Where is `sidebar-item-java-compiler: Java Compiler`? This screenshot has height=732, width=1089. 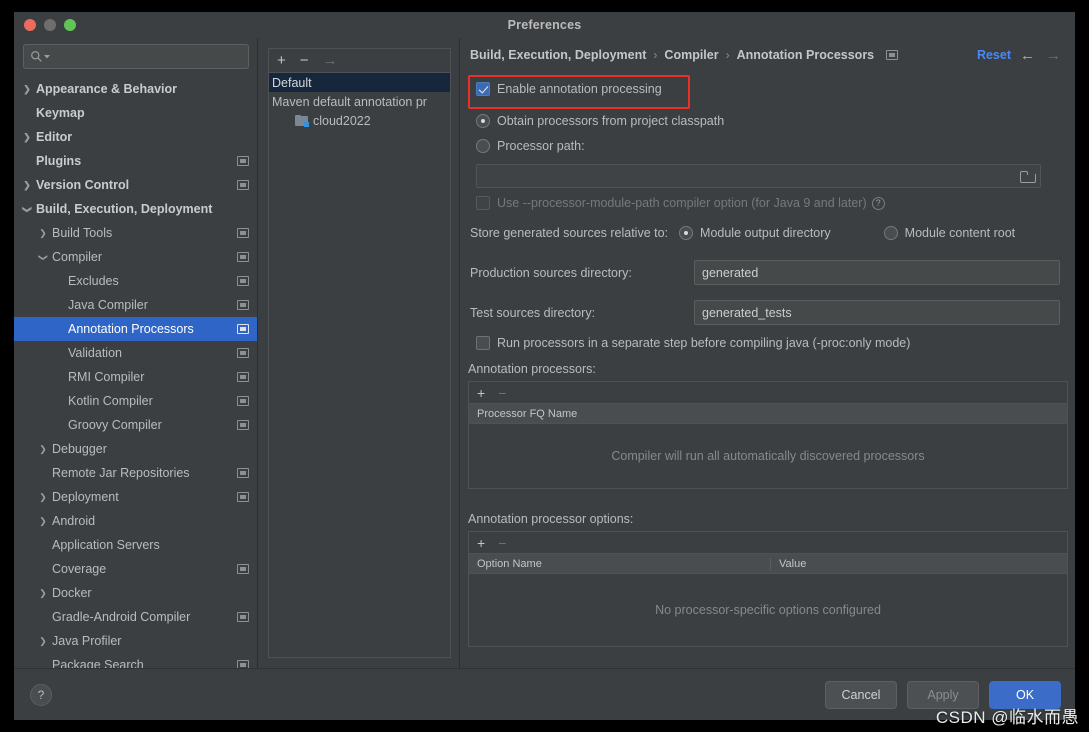
sidebar-item-java-compiler: Java Compiler is located at coordinates (135, 305).